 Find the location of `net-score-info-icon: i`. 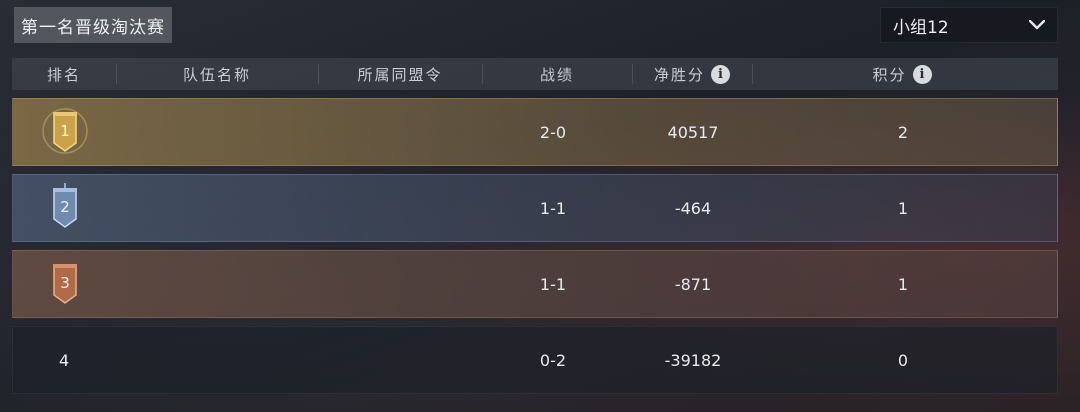

net-score-info-icon: i is located at coordinates (720, 74).